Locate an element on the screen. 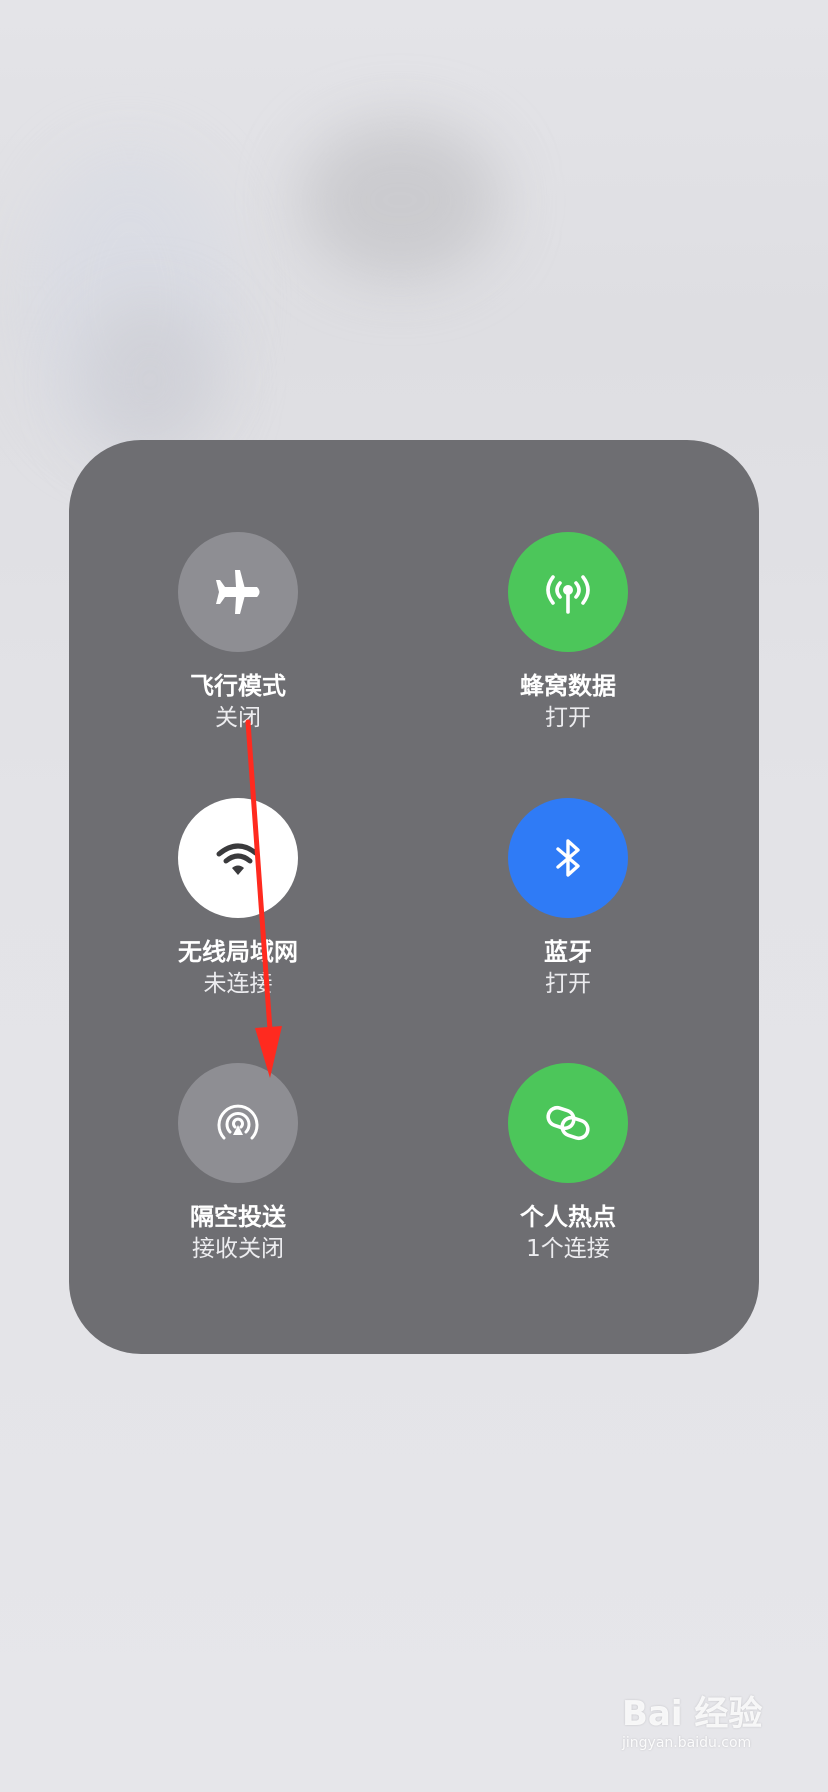 This screenshot has height=1792, width=828. wifi-status: 未连接 is located at coordinates (238, 984).